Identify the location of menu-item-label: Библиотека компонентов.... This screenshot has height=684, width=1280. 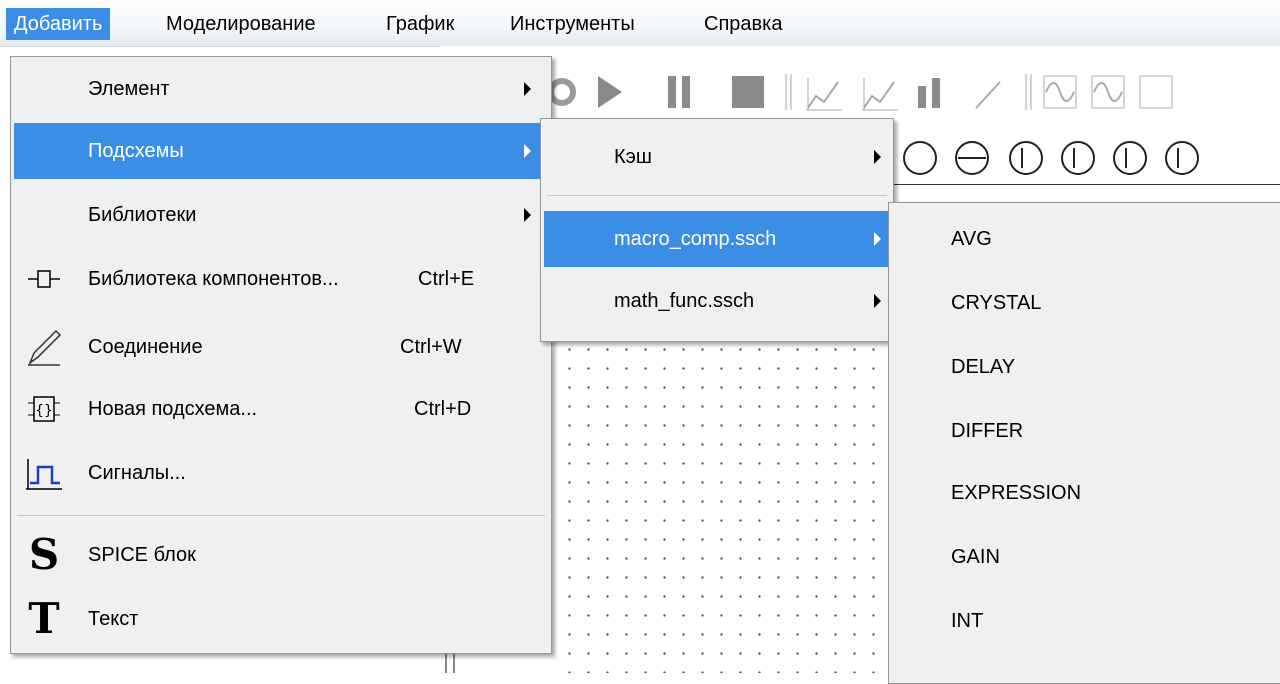
(213, 279).